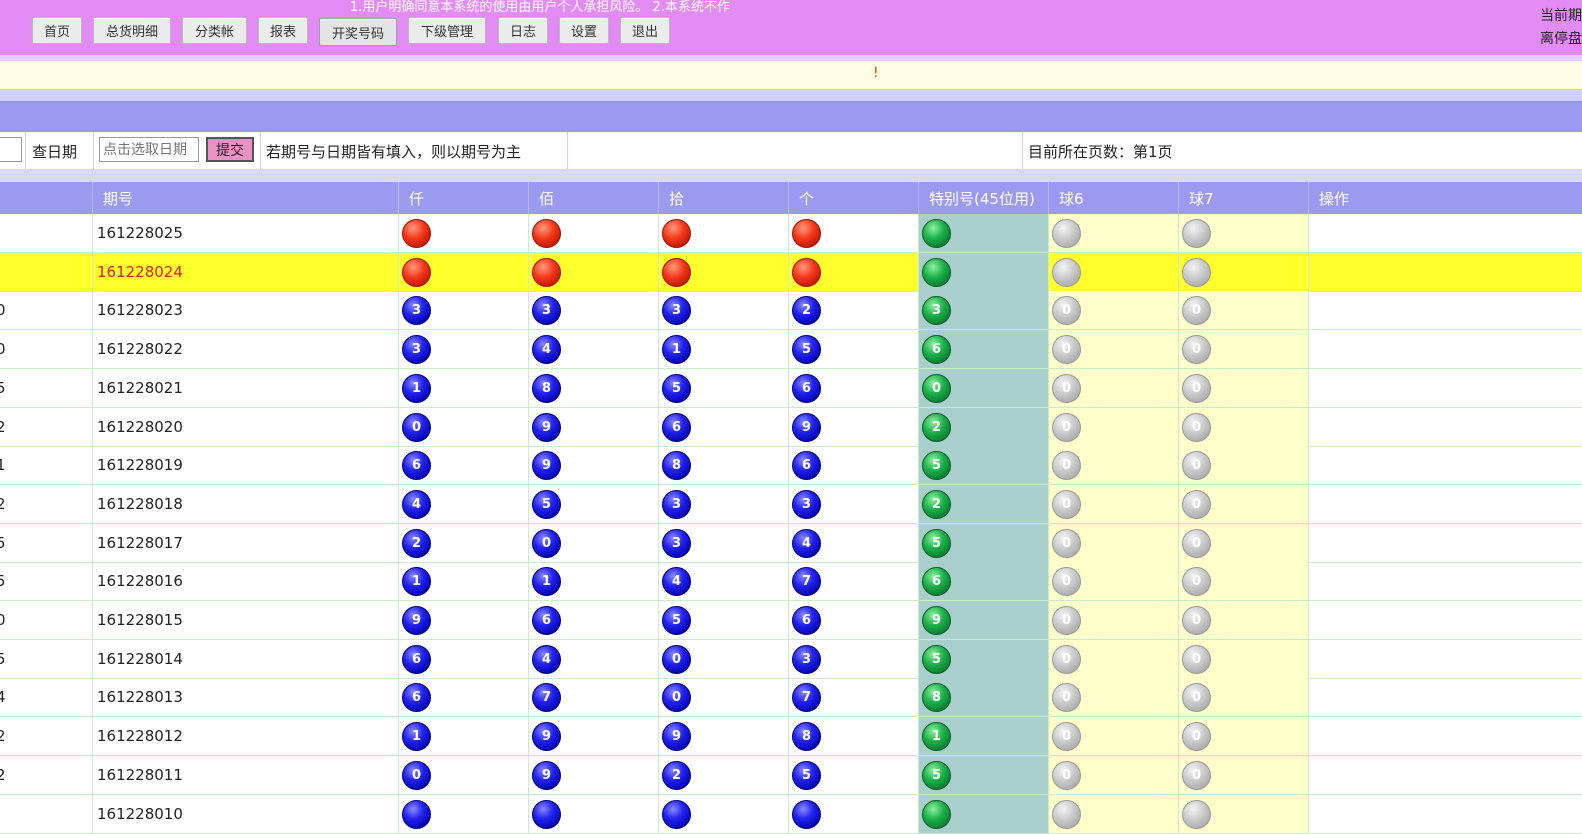 This screenshot has height=834, width=1582. What do you see at coordinates (140, 543) in the screenshot?
I see `period-number: 161228017` at bounding box center [140, 543].